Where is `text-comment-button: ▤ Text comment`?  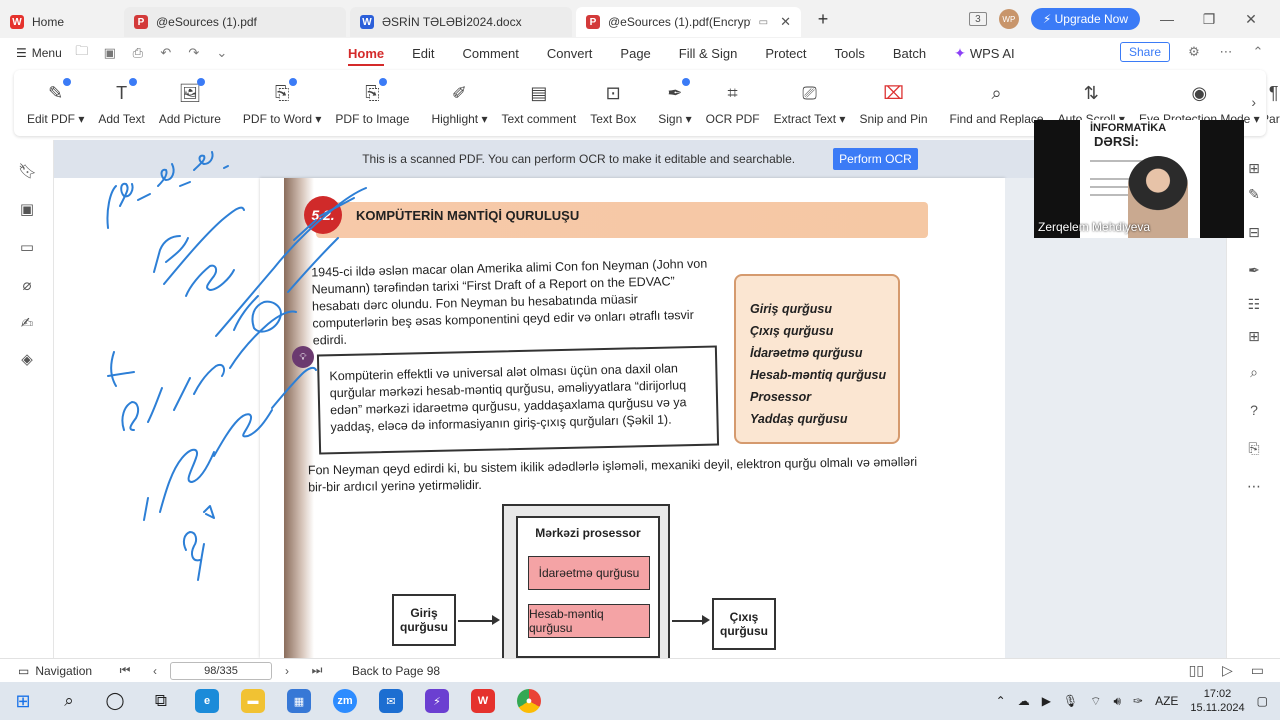 text-comment-button: ▤ Text comment is located at coordinates (539, 103).